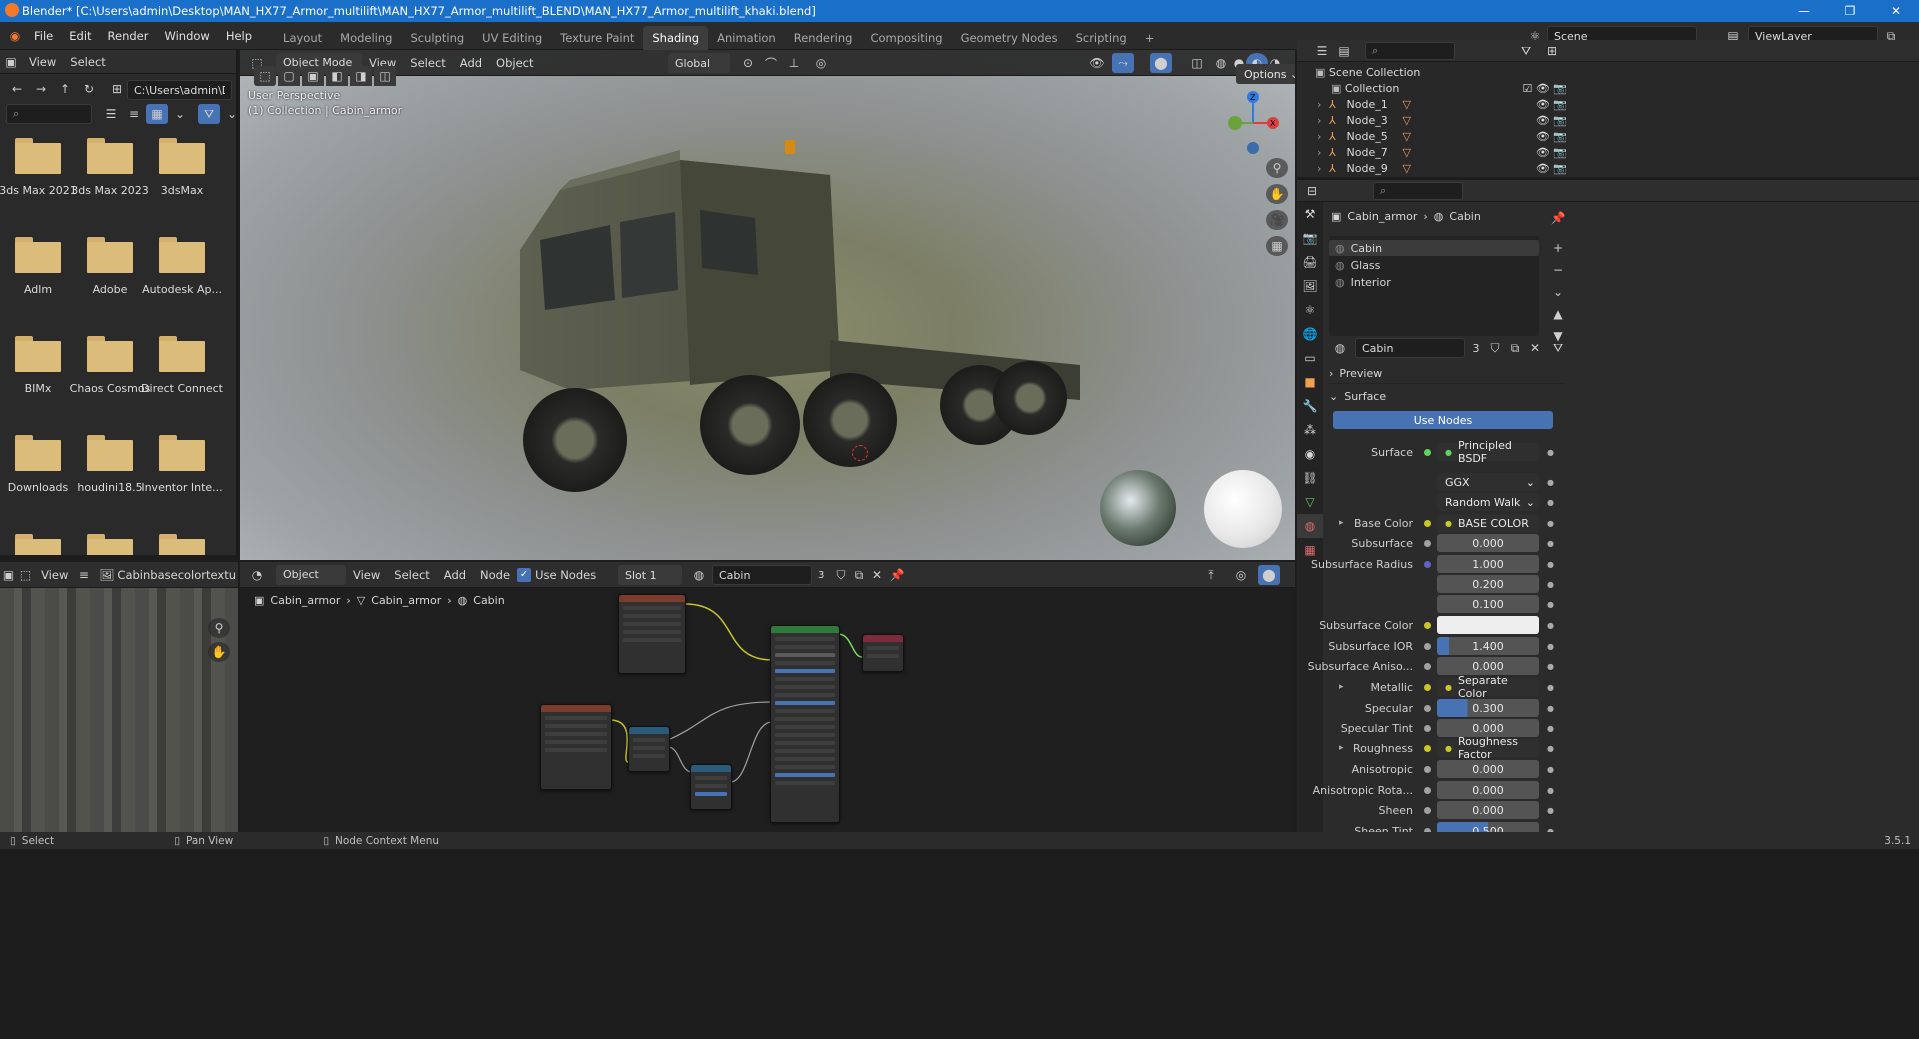  Describe the element at coordinates (38, 268) in the screenshot. I see `folder-item: Adlm` at that location.